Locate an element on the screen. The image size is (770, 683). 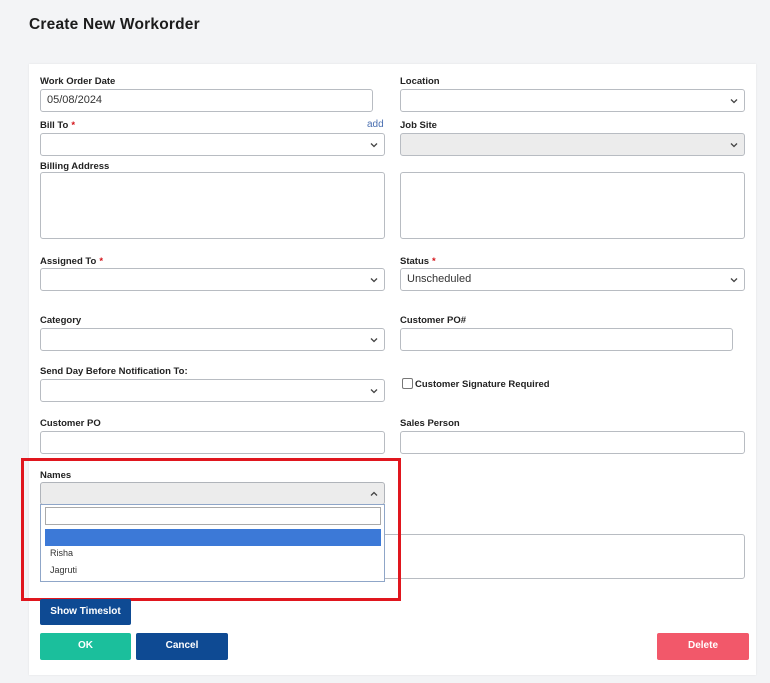
customer-po-number-label: Customer PO# is located at coordinates (433, 320).